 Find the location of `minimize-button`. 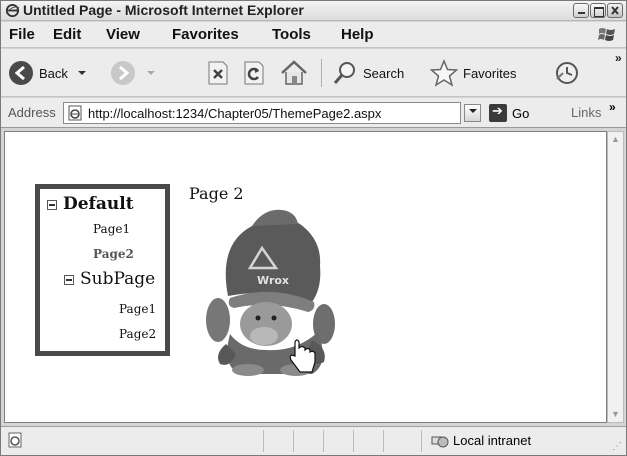

minimize-button is located at coordinates (581, 10).